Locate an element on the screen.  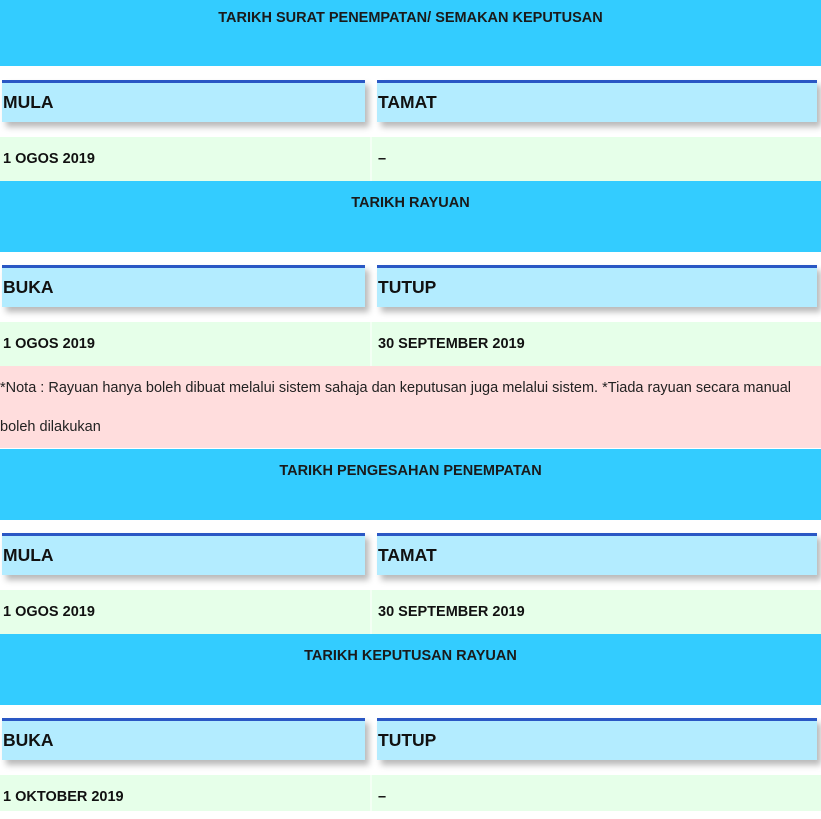
section-header: TARIKH RAYUAN is located at coordinates (410, 216).